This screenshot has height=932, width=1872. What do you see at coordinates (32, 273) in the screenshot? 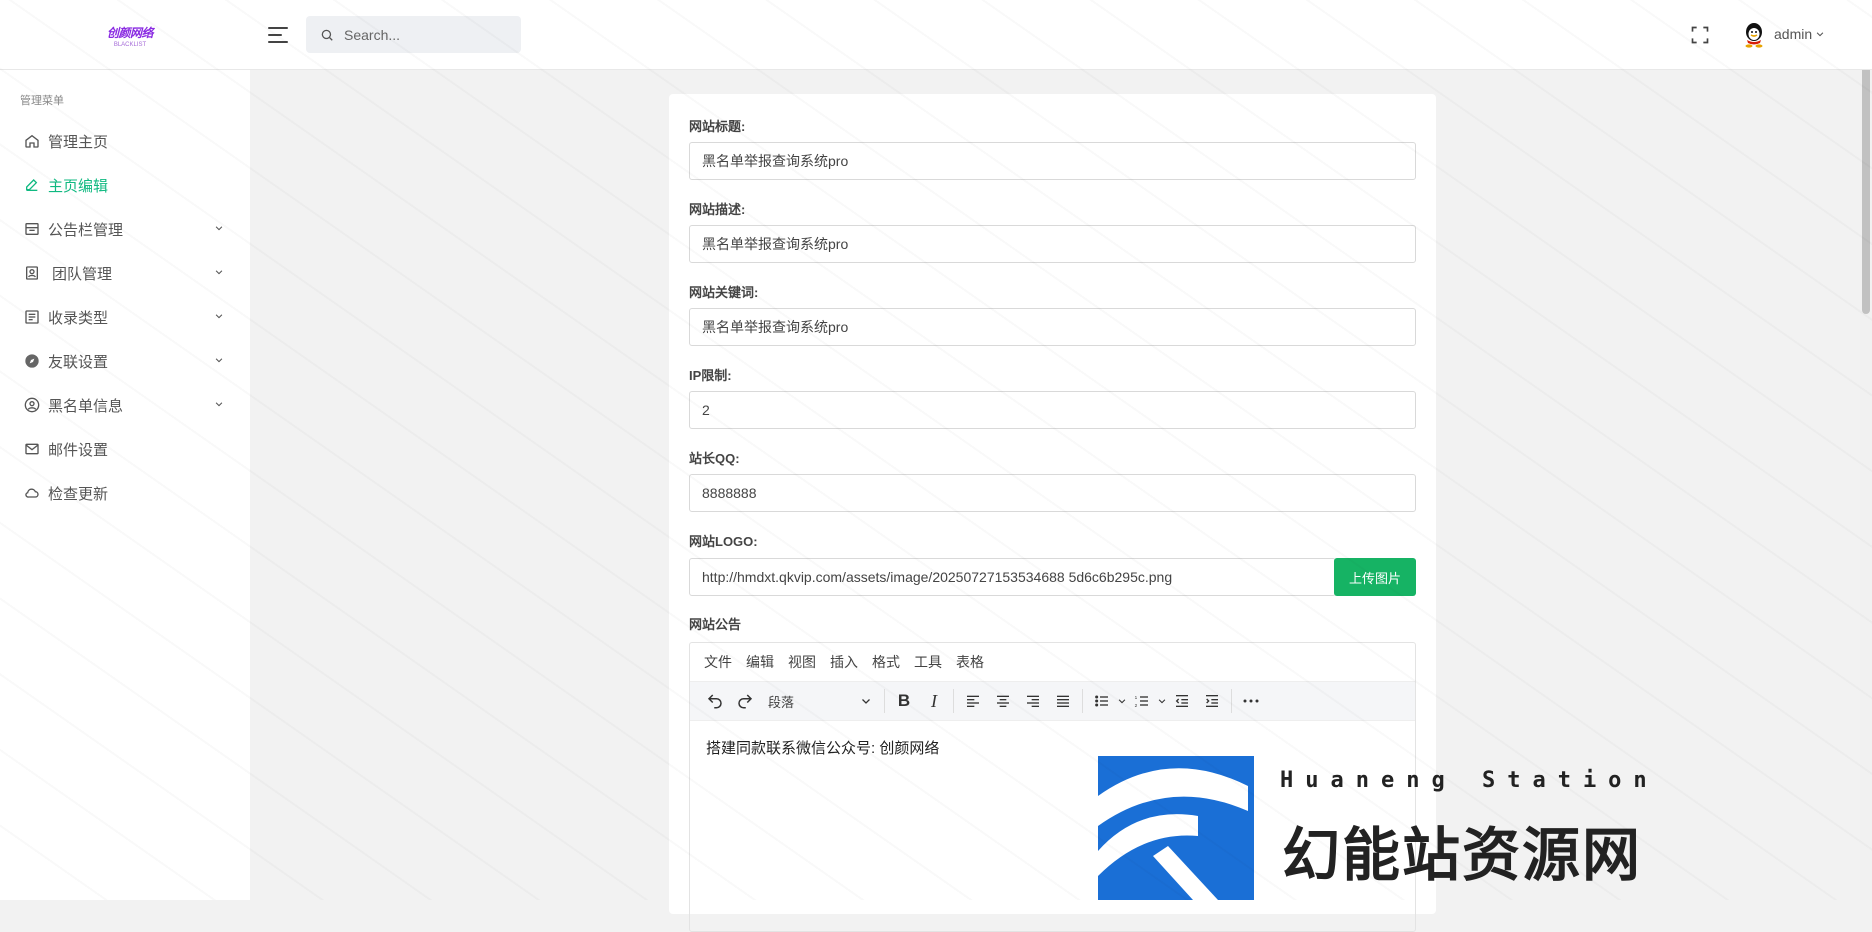
I see `team-icon` at bounding box center [32, 273].